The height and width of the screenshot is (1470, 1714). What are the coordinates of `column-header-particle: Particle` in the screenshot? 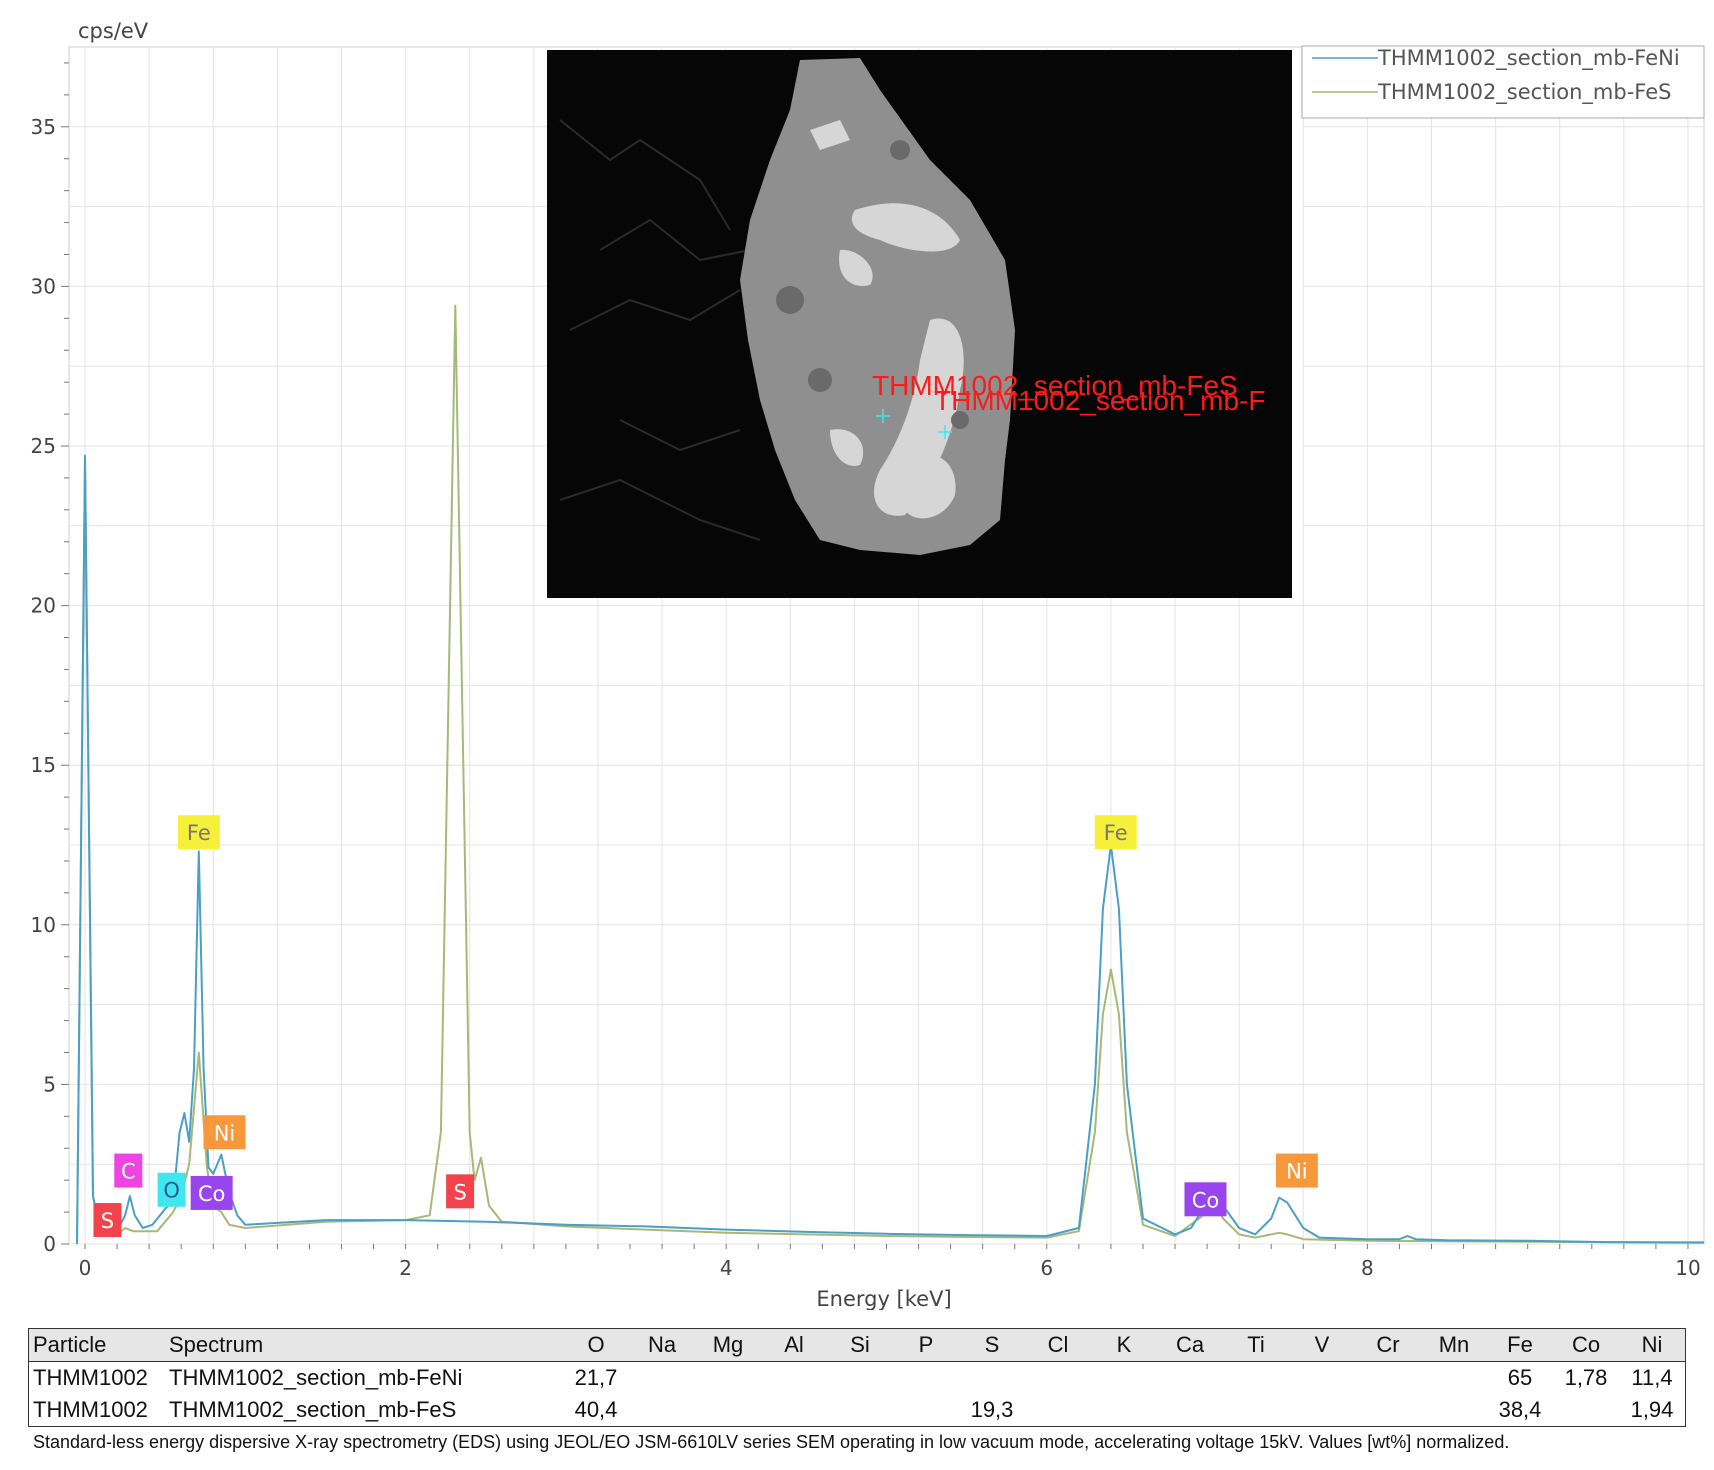 It's located at (70, 1344).